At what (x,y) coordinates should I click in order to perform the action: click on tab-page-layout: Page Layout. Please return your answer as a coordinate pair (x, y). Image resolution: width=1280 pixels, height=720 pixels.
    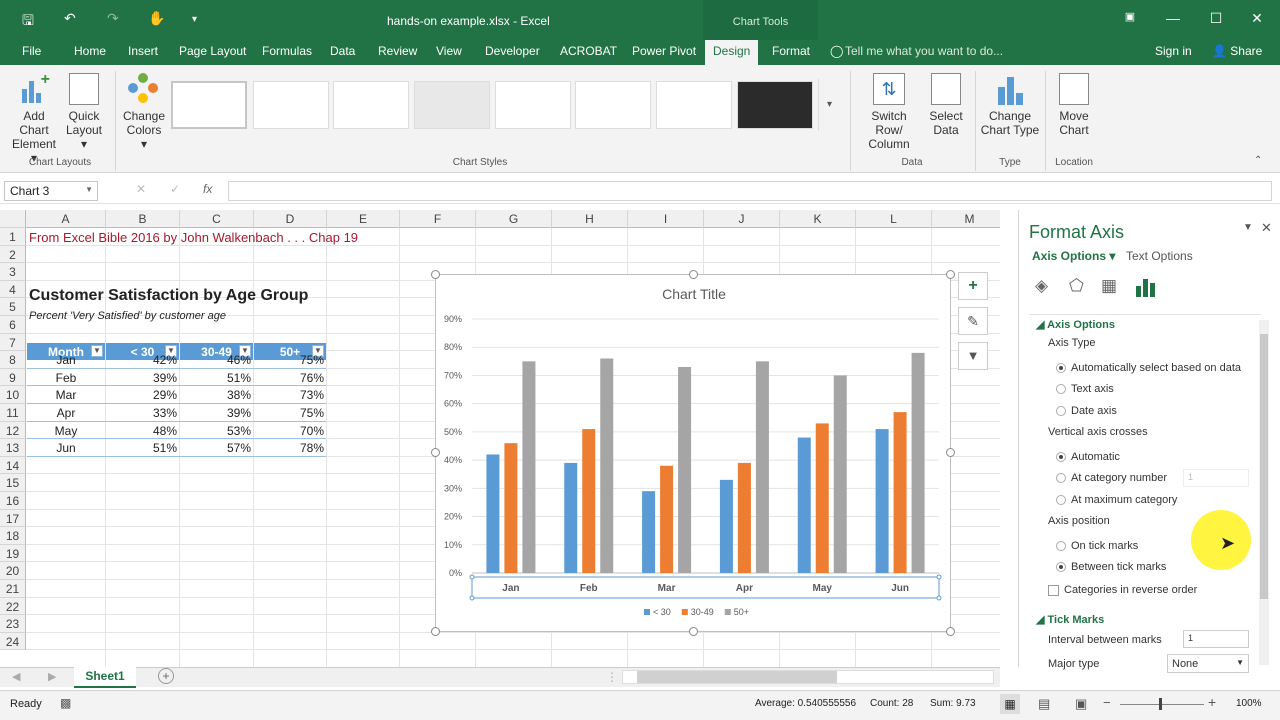
    Looking at the image, I should click on (212, 51).